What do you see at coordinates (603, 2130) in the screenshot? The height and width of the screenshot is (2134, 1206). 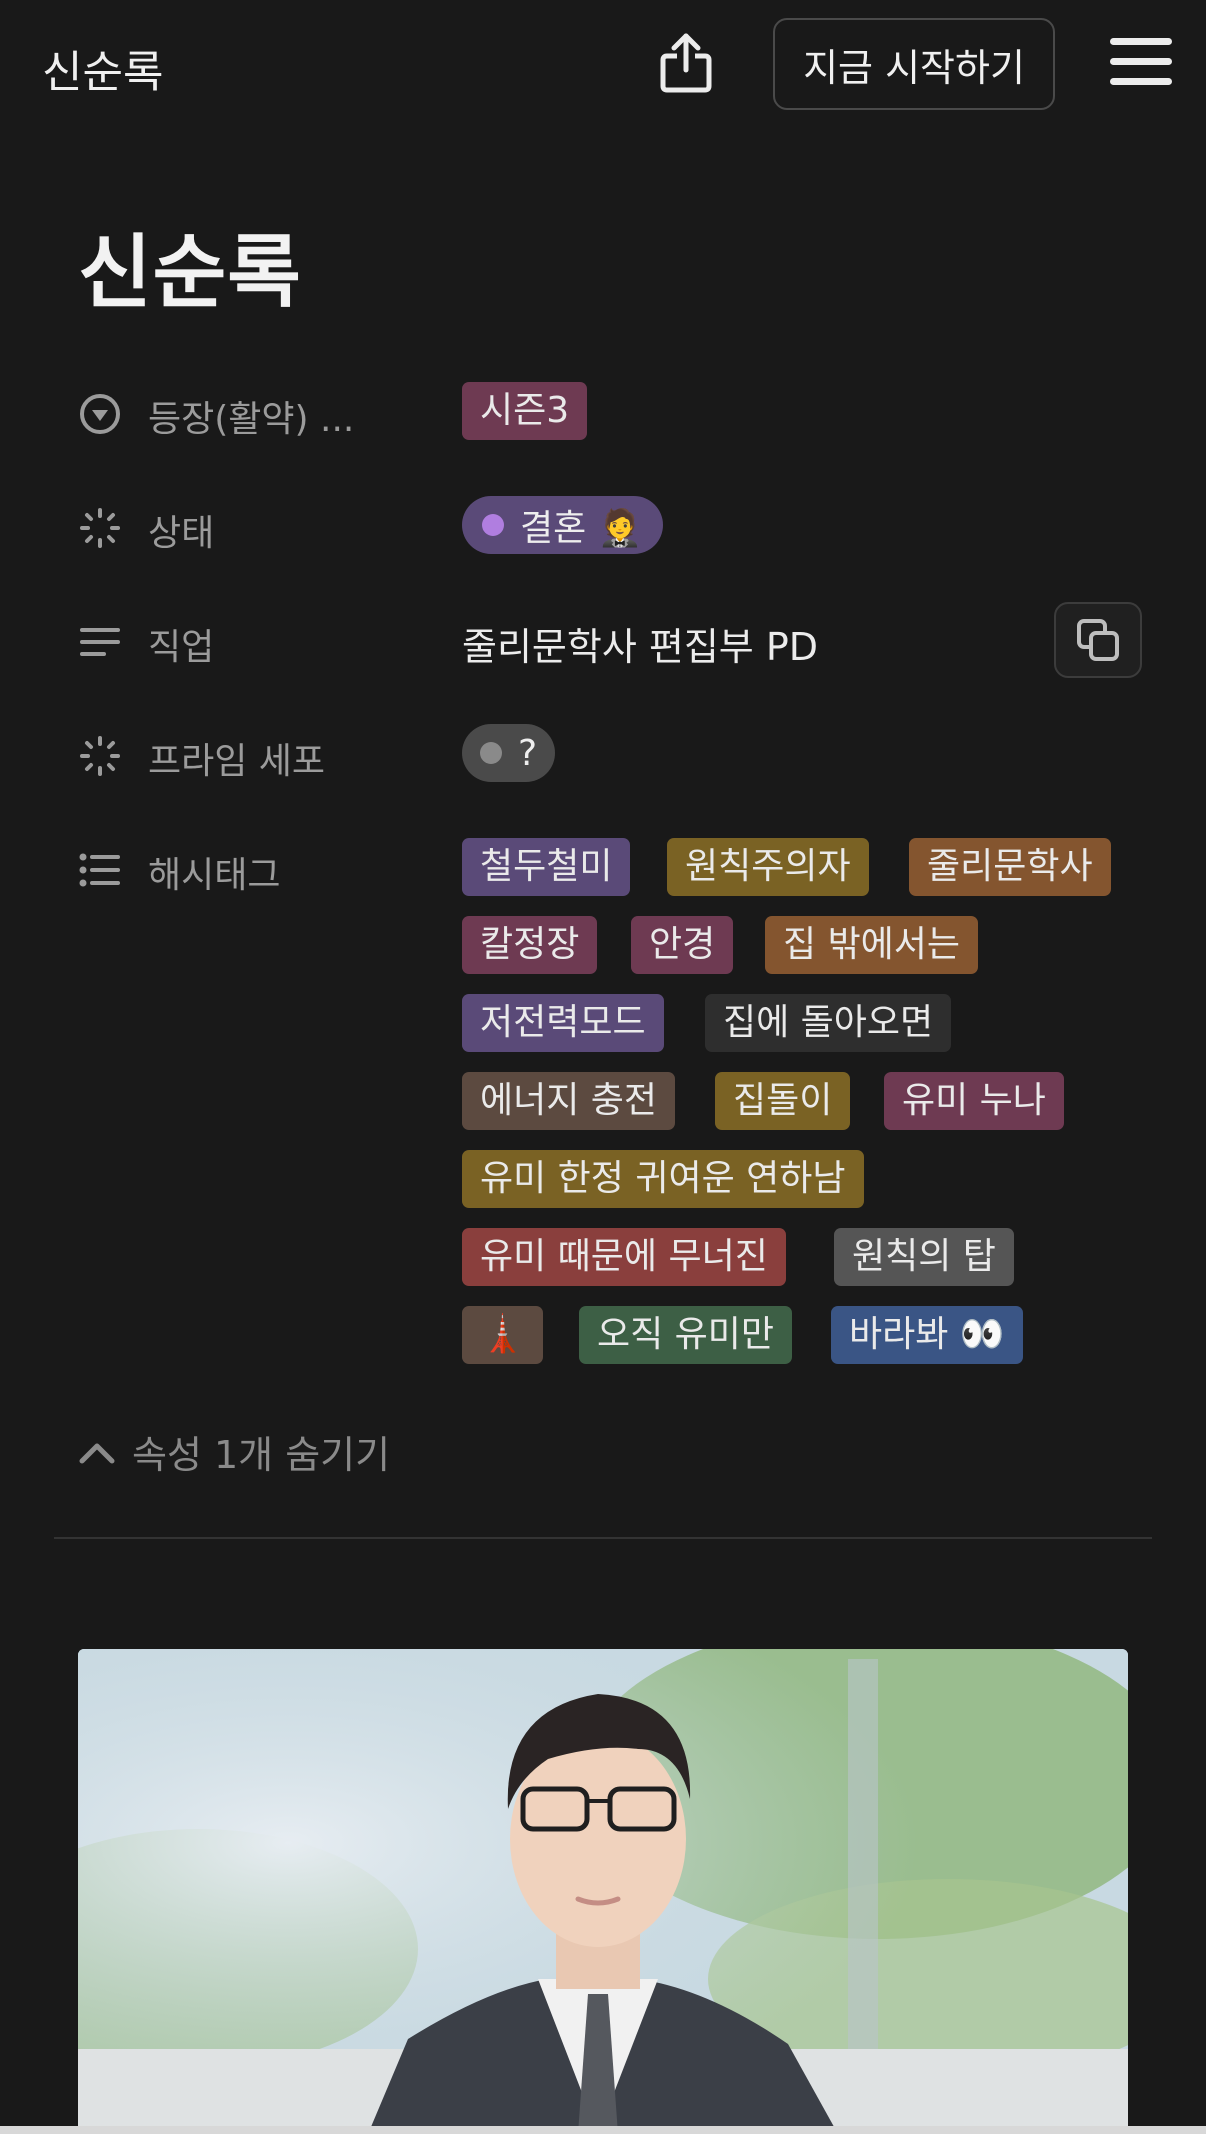 I see `bottom-edge` at bounding box center [603, 2130].